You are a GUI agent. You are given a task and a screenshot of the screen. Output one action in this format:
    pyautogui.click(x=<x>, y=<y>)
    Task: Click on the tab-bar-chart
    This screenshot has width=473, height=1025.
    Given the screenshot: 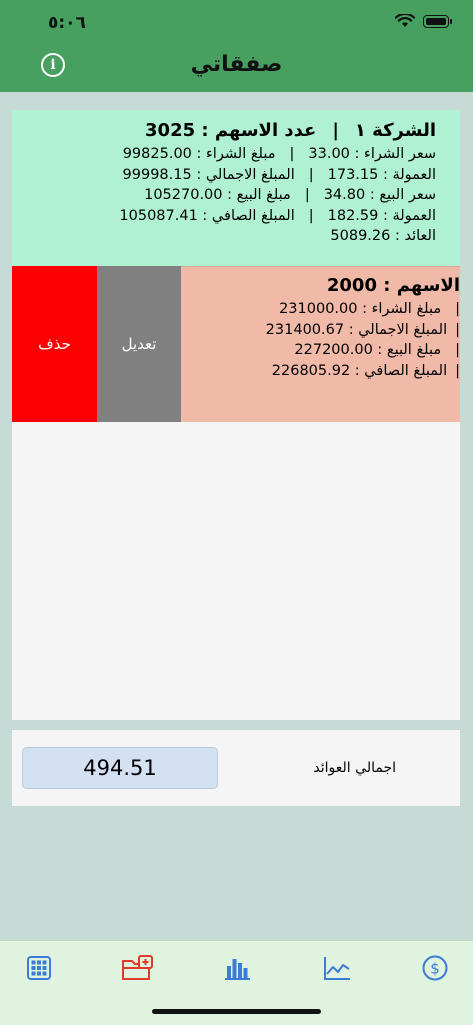 What is the action you would take?
    pyautogui.click(x=238, y=968)
    